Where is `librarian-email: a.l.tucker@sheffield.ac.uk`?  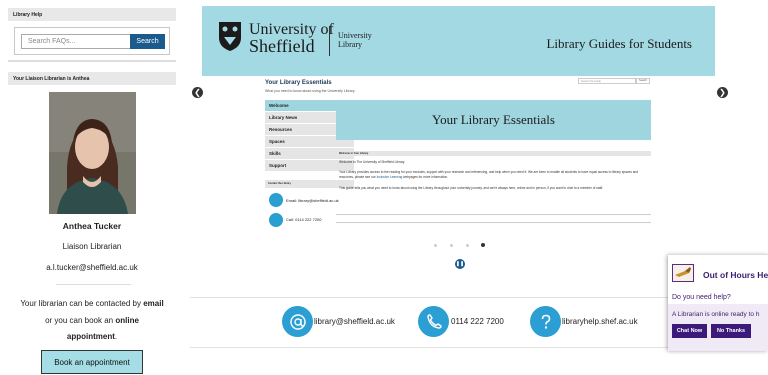
librarian-email: a.l.tucker@sheffield.ac.uk is located at coordinates (92, 267).